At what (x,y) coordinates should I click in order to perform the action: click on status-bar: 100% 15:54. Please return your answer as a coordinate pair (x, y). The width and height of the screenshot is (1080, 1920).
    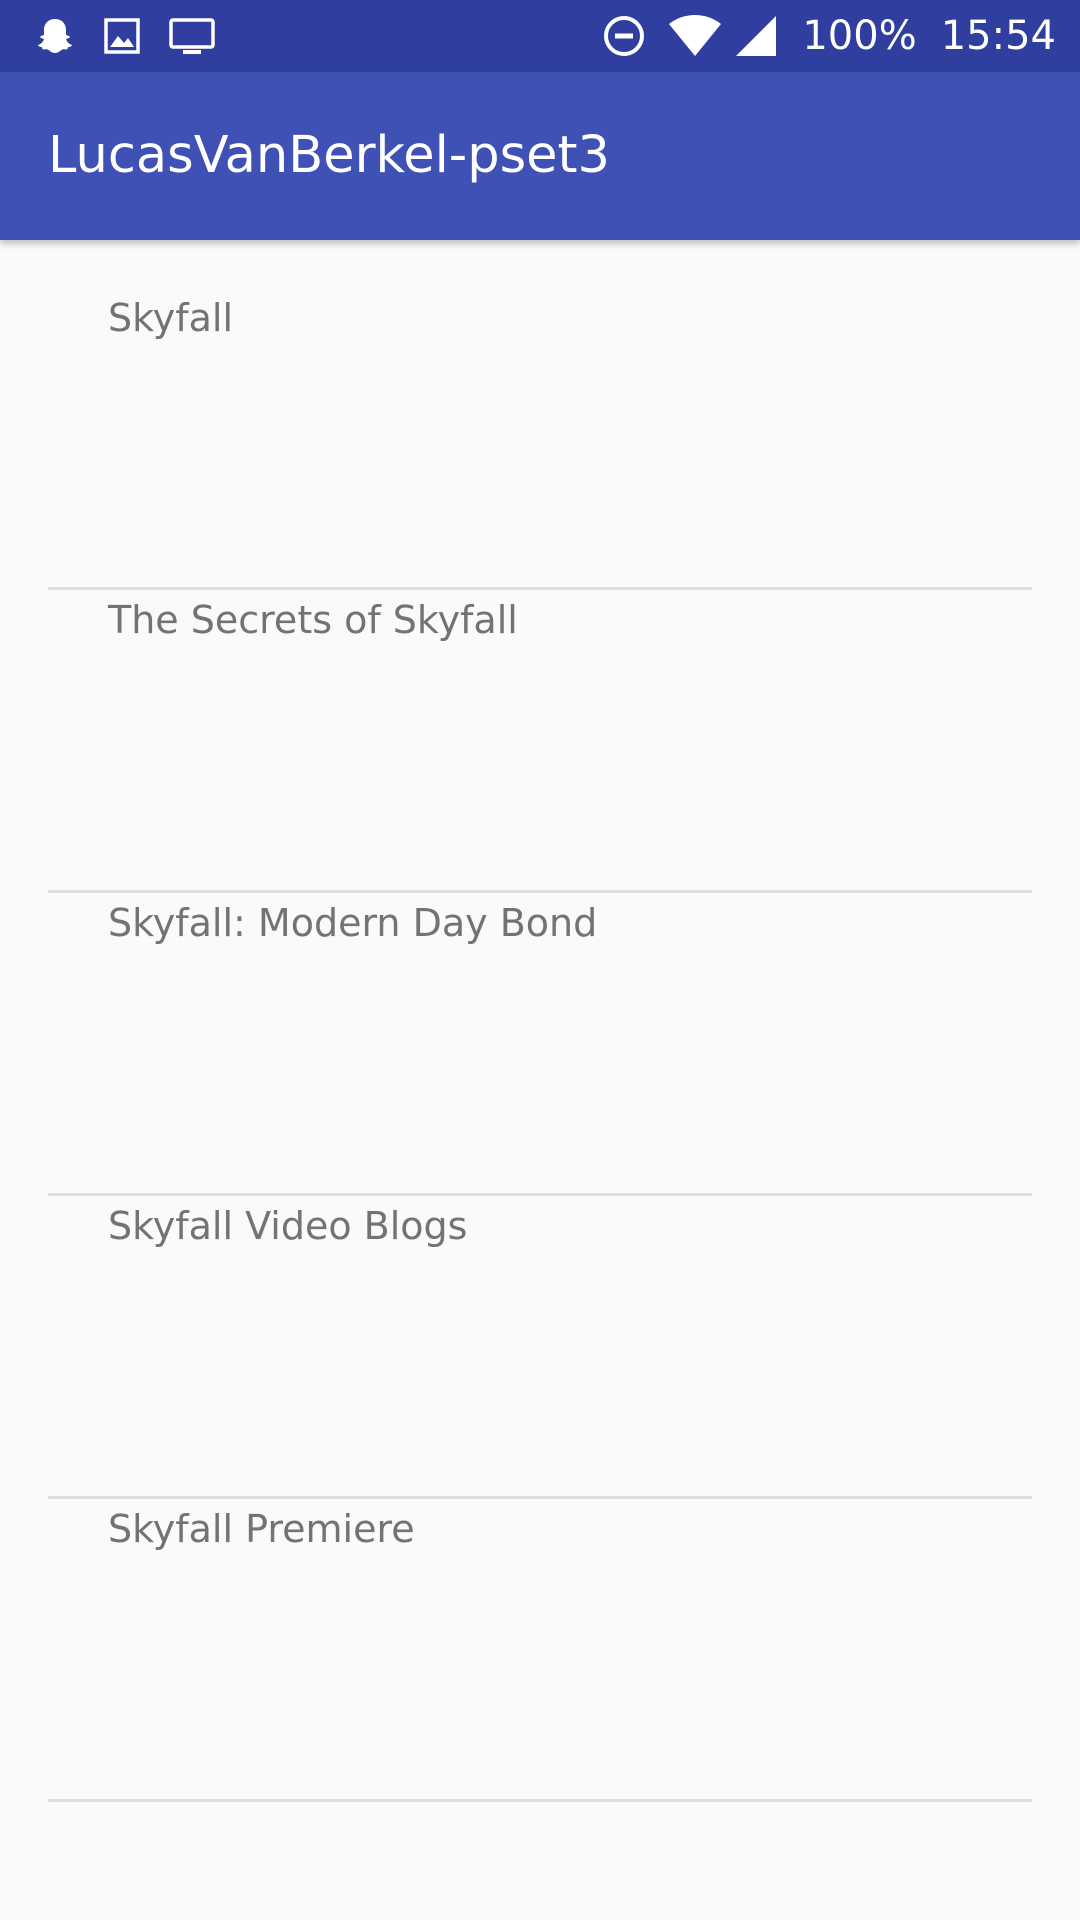
    Looking at the image, I should click on (540, 36).